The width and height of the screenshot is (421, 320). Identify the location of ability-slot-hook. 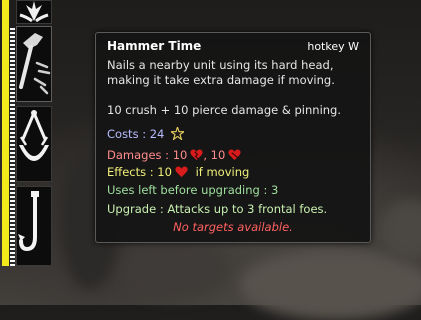
(34, 226).